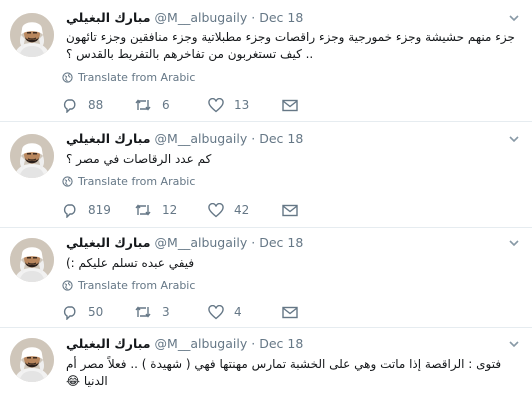  I want to click on like-count: 4, so click(238, 312).